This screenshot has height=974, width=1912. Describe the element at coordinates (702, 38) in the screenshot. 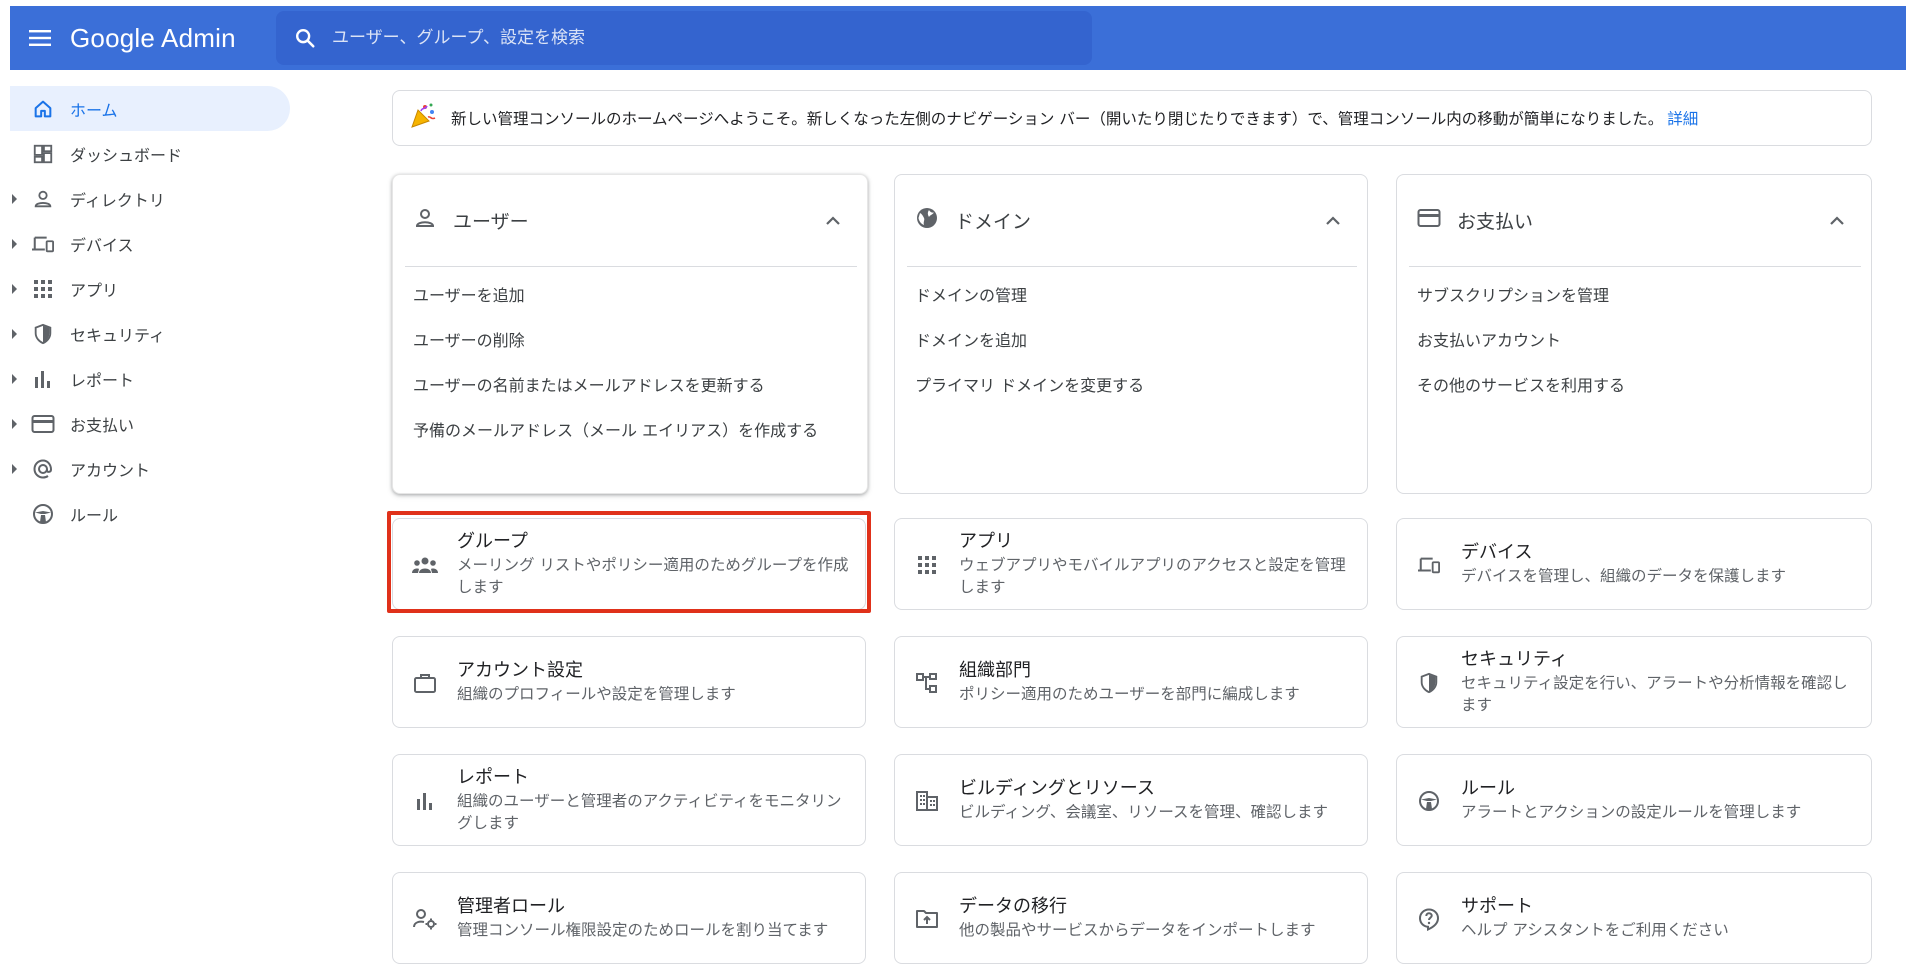

I see `search-input` at that location.